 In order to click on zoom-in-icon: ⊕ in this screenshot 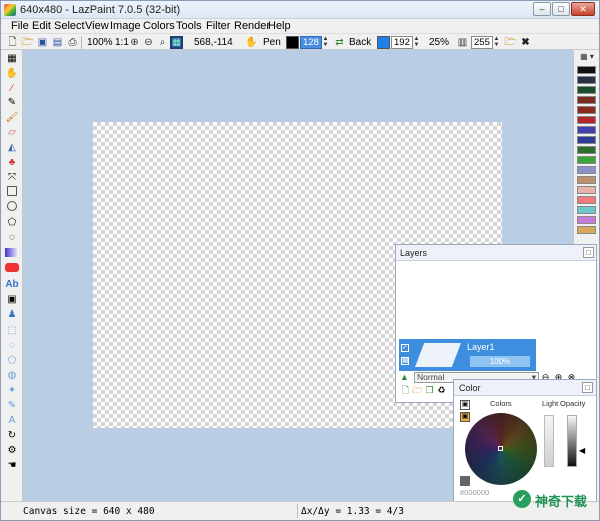, I will do `click(134, 42)`.